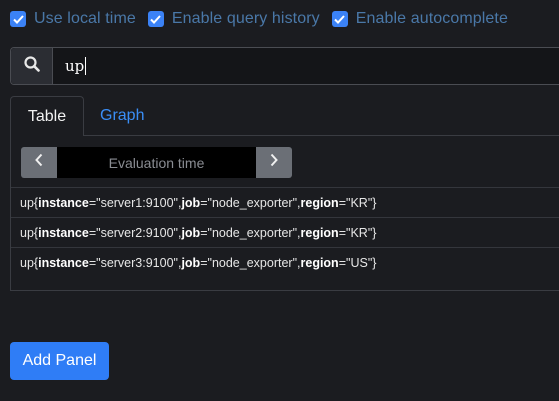 The height and width of the screenshot is (401, 559). Describe the element at coordinates (47, 116) in the screenshot. I see `tab-table: Table` at that location.